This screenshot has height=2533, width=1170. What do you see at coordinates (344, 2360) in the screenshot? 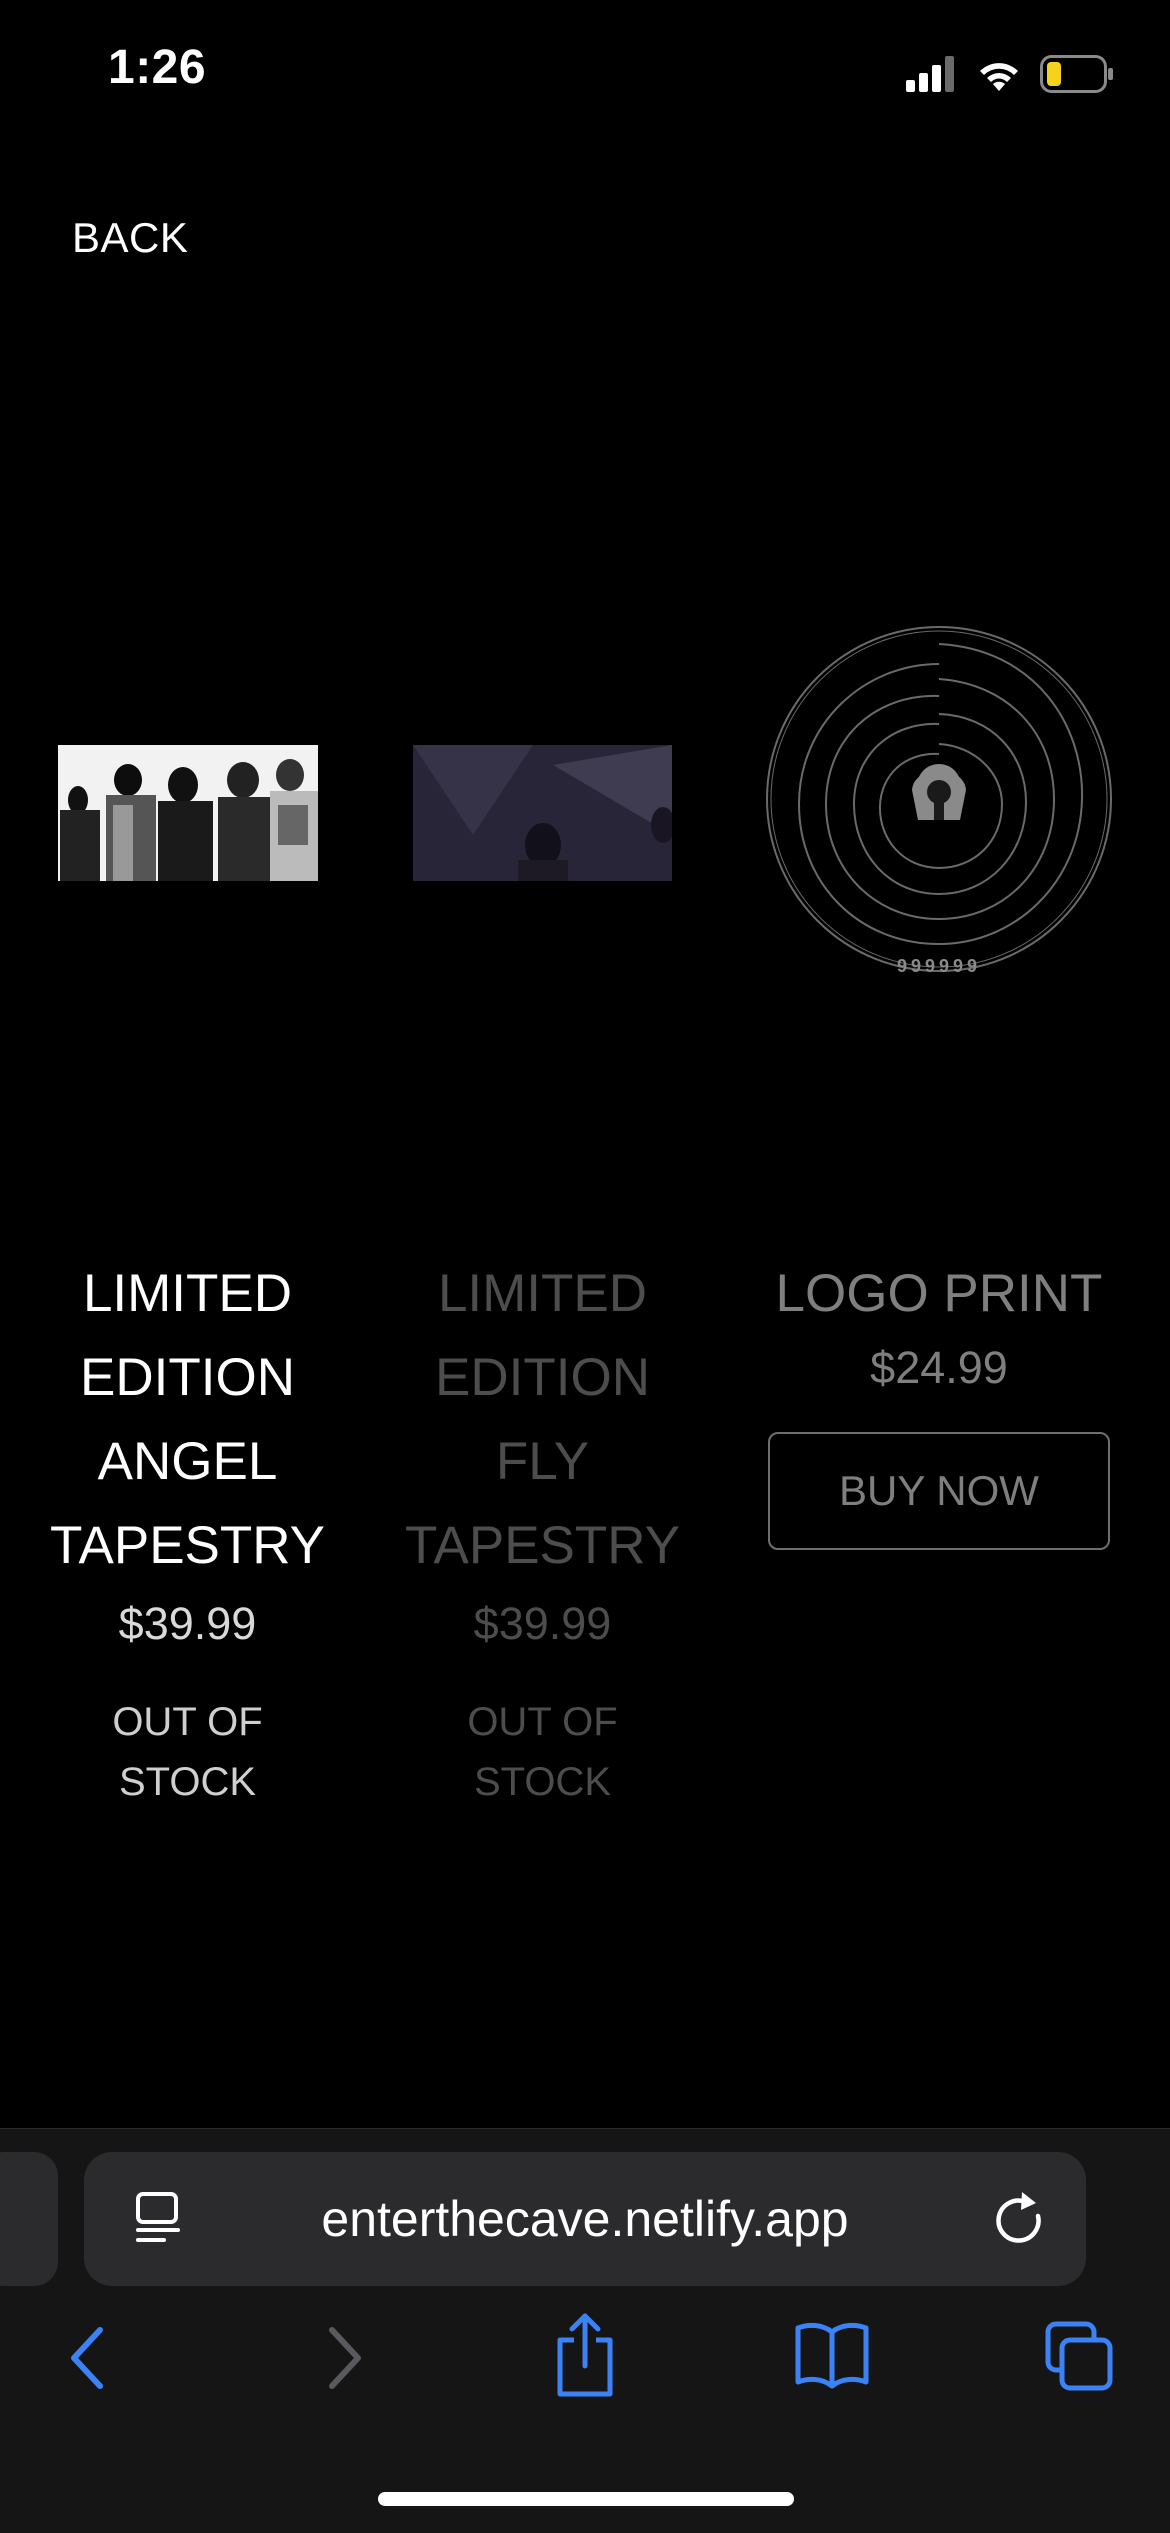
I see `forward-chevron-icon` at bounding box center [344, 2360].